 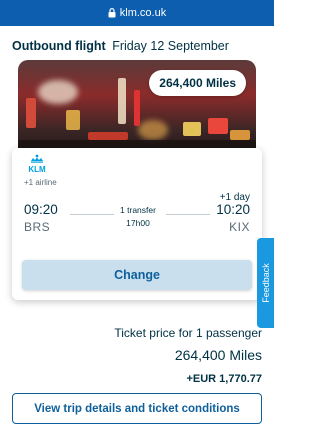 I want to click on outbound-heading: Outbound flight Friday 12 September, so click(x=120, y=46).